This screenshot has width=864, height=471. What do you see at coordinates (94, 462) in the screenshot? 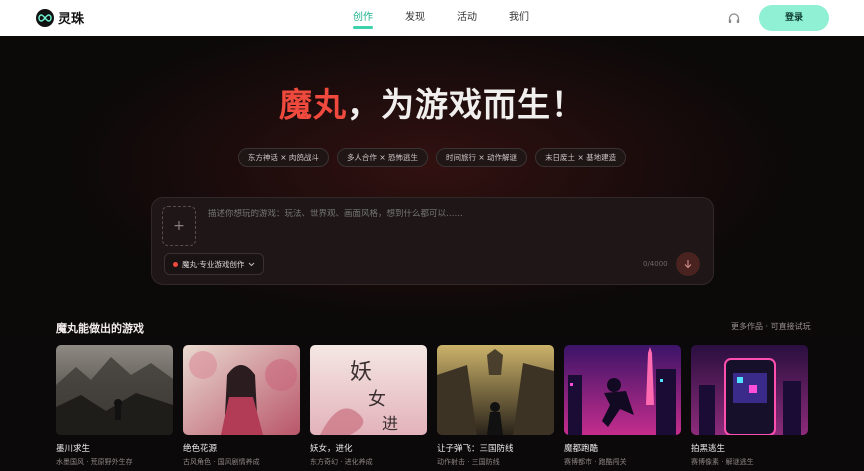
I see `game-subtitle: 水墨国风 · 荒原野外生存` at bounding box center [94, 462].